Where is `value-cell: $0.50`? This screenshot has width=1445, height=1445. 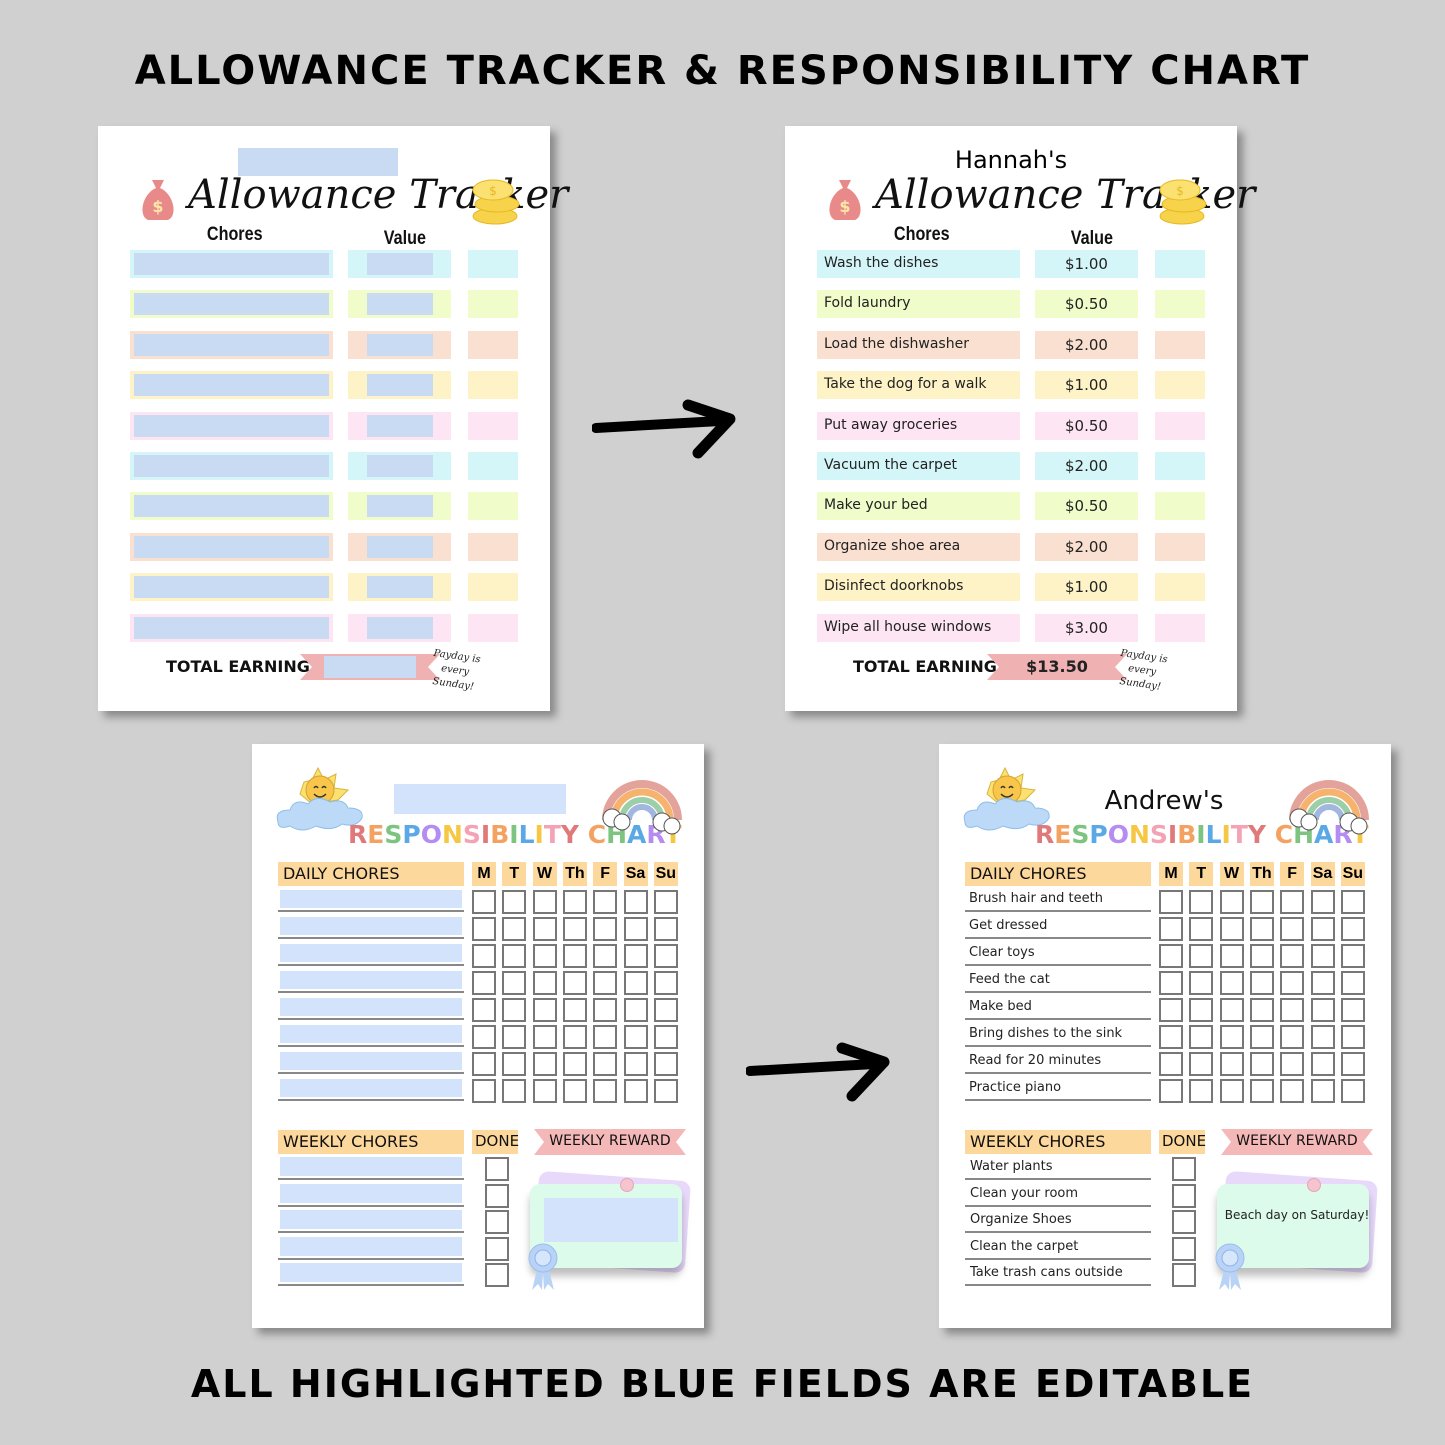 value-cell: $0.50 is located at coordinates (1086, 425).